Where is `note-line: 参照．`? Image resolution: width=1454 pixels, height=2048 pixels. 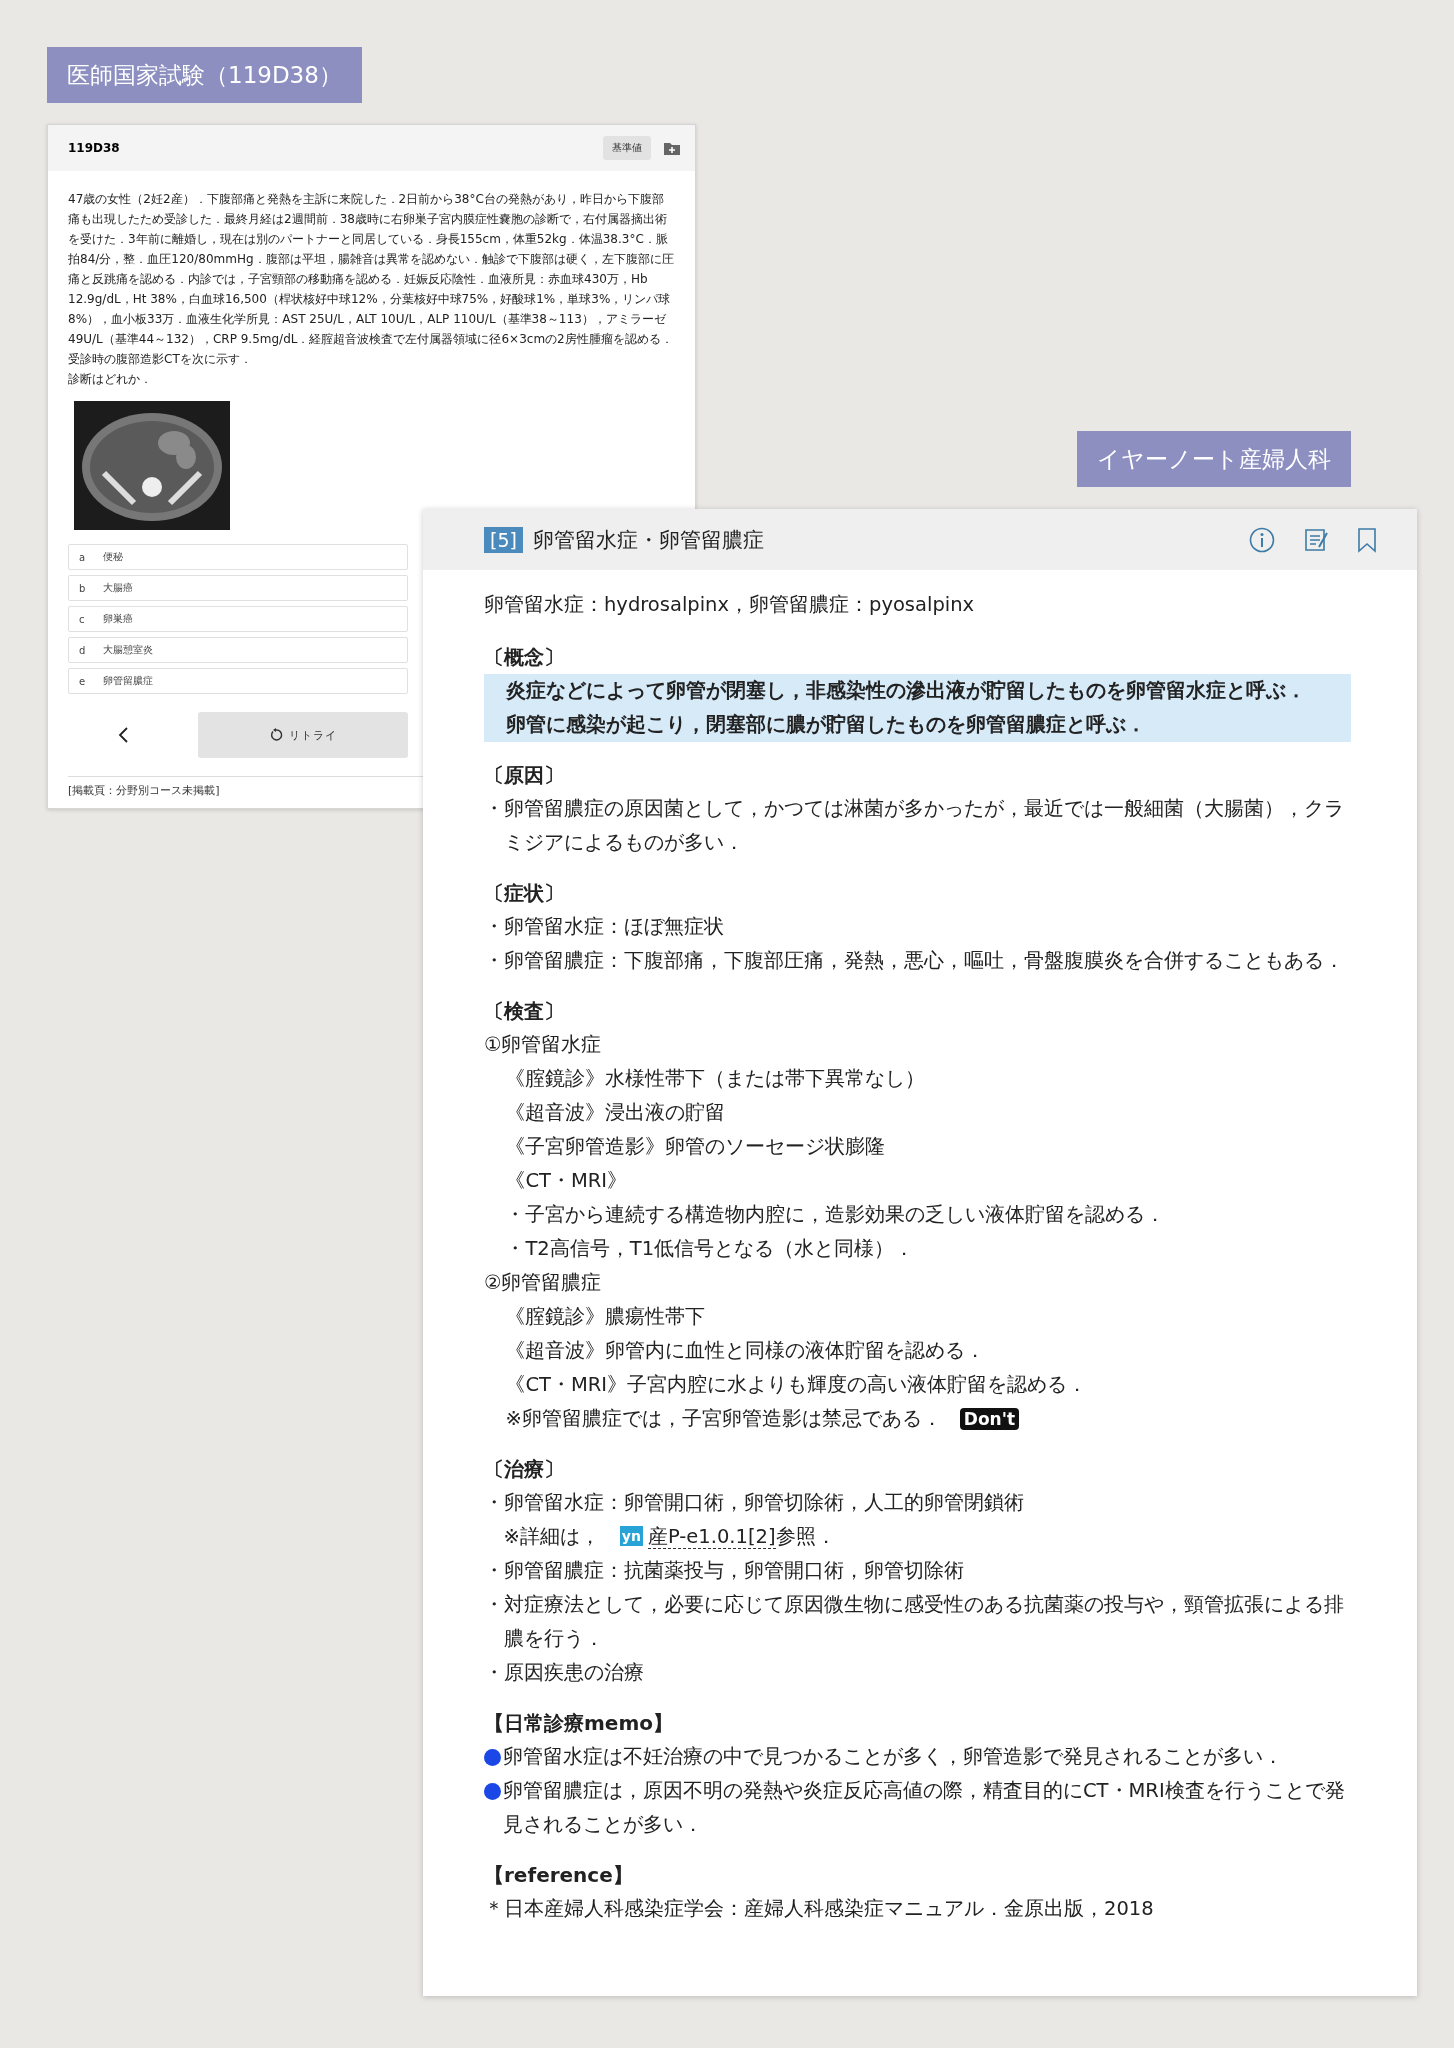
note-line: 参照． is located at coordinates (805, 1536).